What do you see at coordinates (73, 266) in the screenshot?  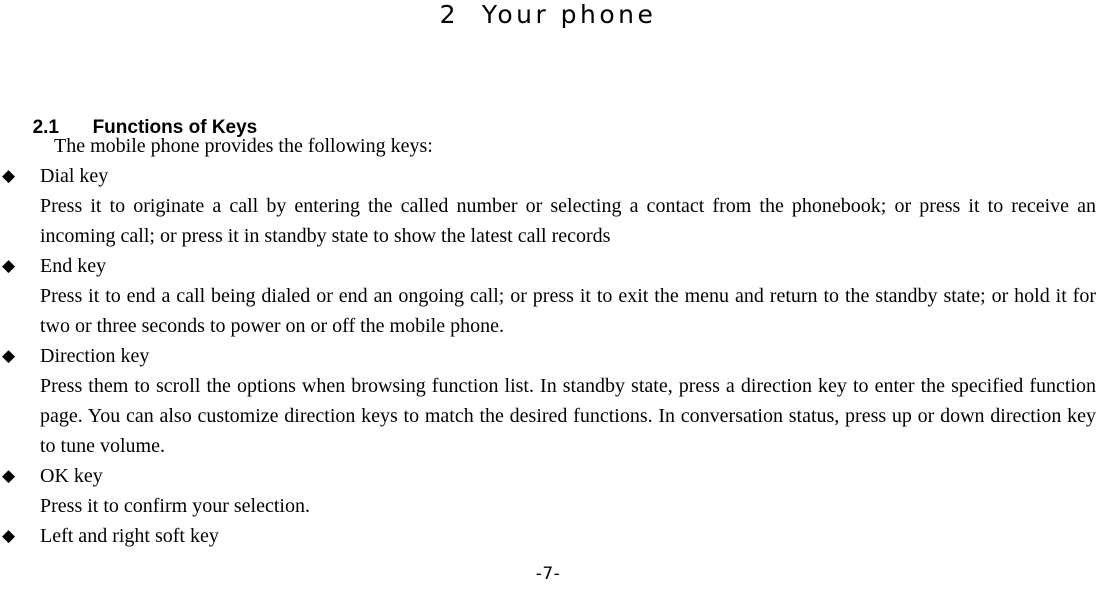 I see `list-item-label: End key` at bounding box center [73, 266].